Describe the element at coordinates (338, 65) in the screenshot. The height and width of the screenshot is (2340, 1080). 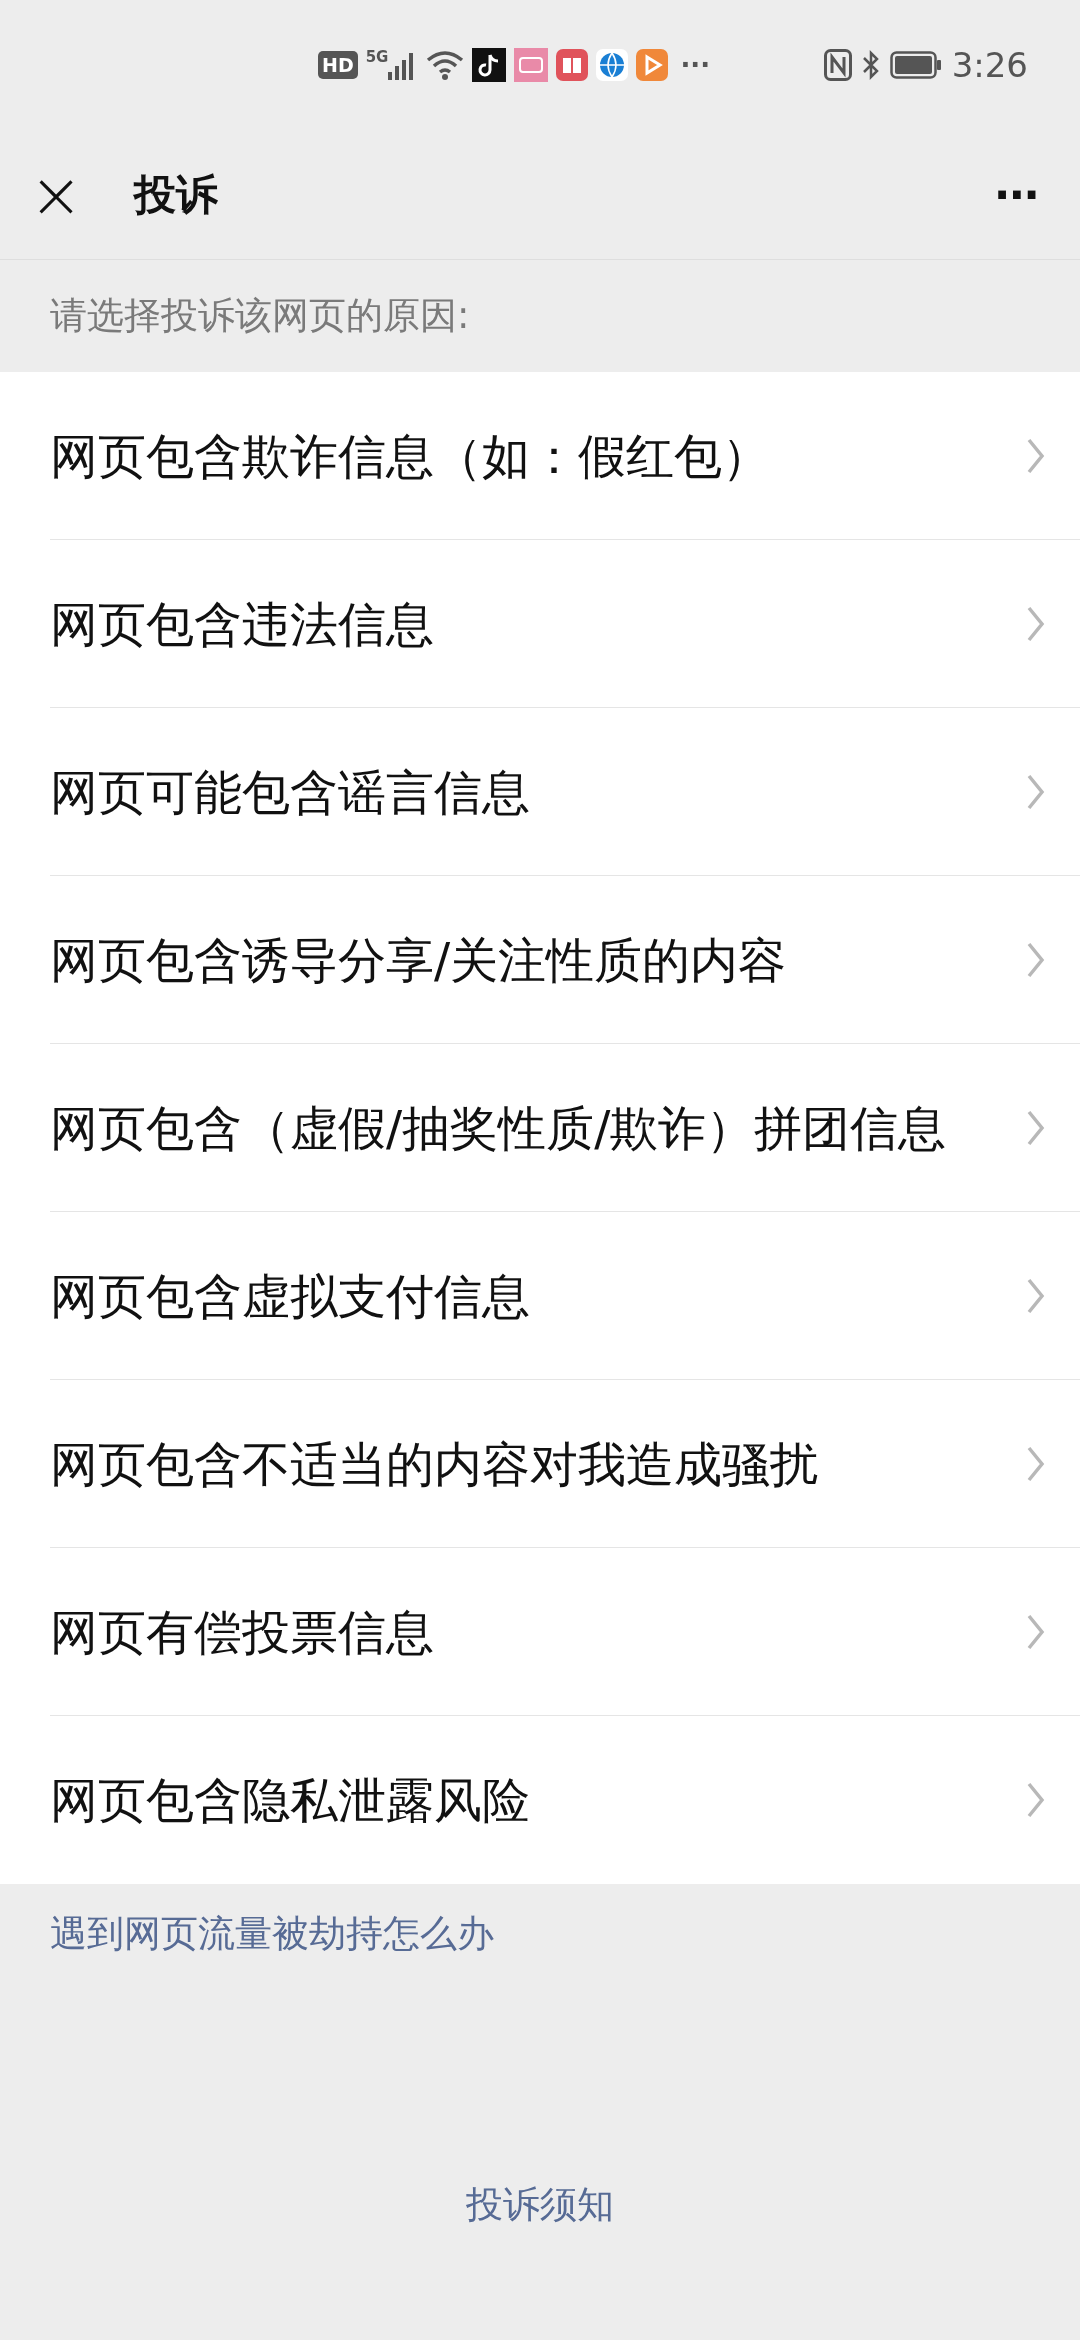
I see `hd-badge: HD` at that location.